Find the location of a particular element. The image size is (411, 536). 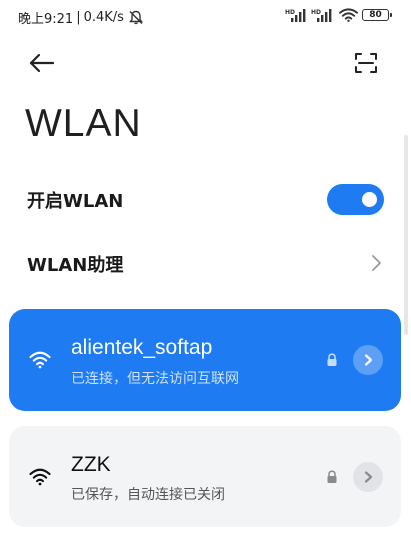

back-button is located at coordinates (42, 63).